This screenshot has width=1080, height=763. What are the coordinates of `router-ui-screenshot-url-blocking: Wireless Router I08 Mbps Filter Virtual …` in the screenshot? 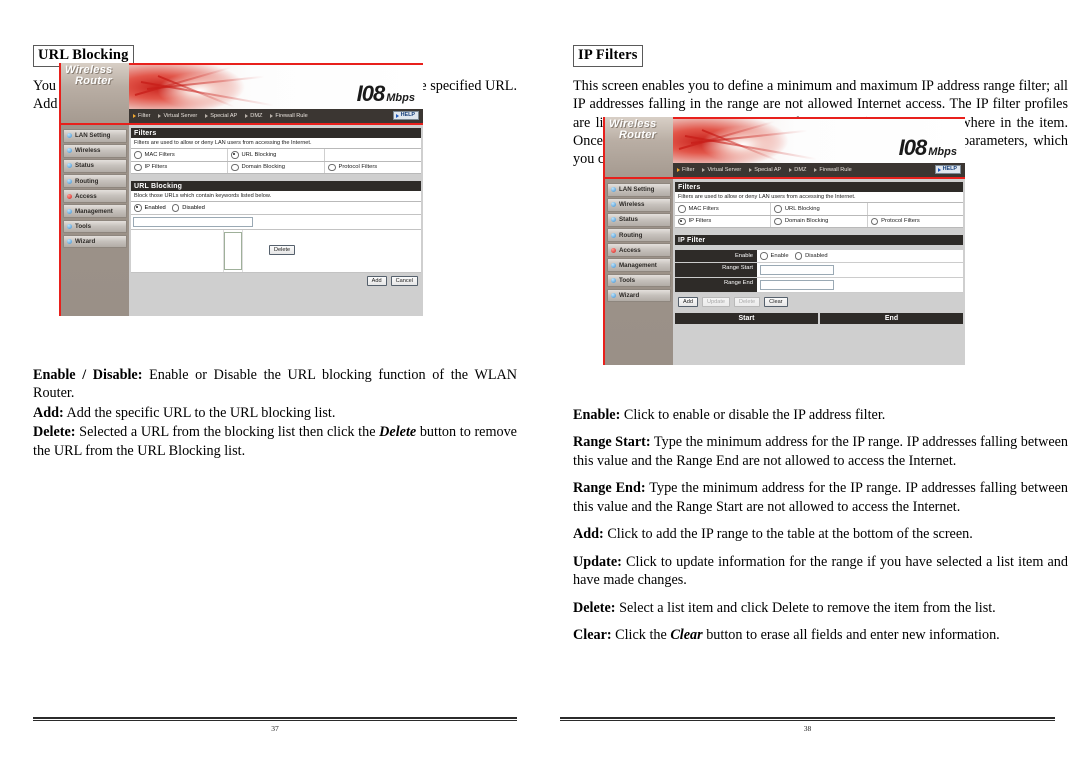 It's located at (241, 189).